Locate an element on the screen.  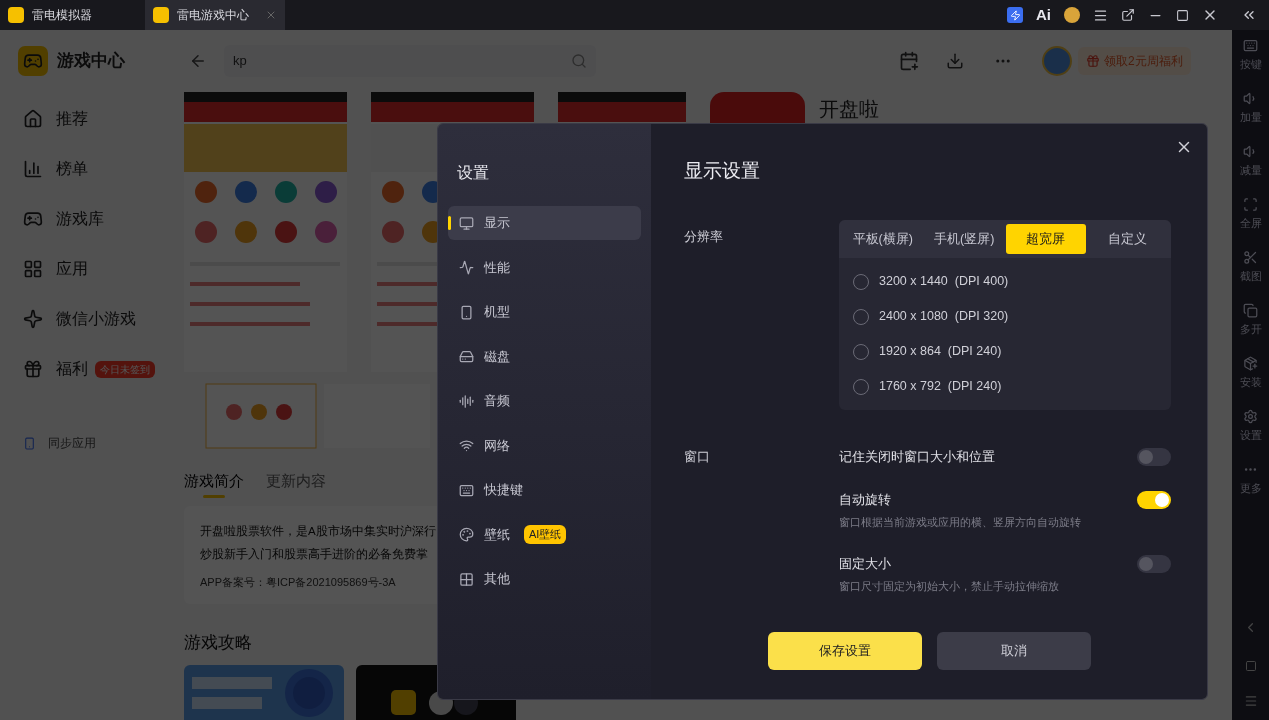
sidebar-item: 微信小游戏 is located at coordinates (82, 319).